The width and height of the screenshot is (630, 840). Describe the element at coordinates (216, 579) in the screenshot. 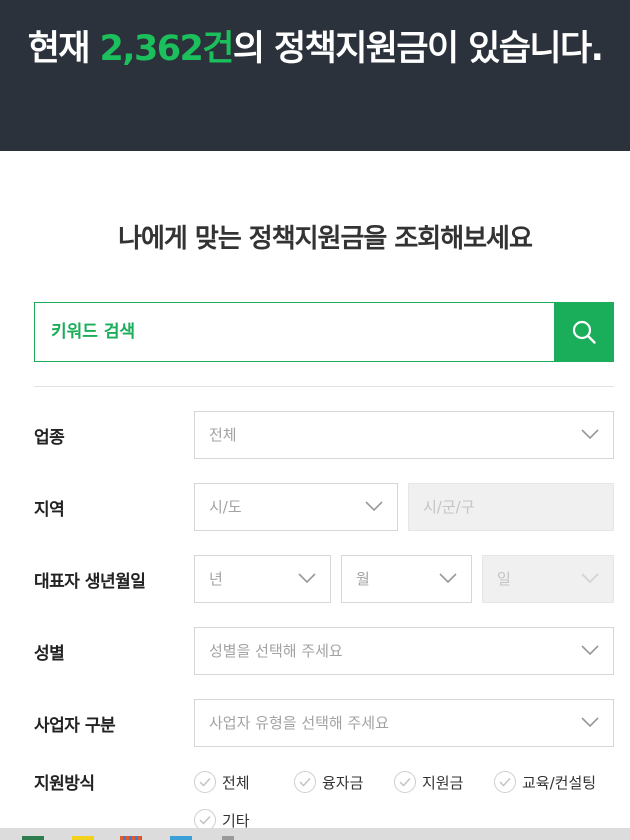

I see `birth-year-value: 년` at that location.